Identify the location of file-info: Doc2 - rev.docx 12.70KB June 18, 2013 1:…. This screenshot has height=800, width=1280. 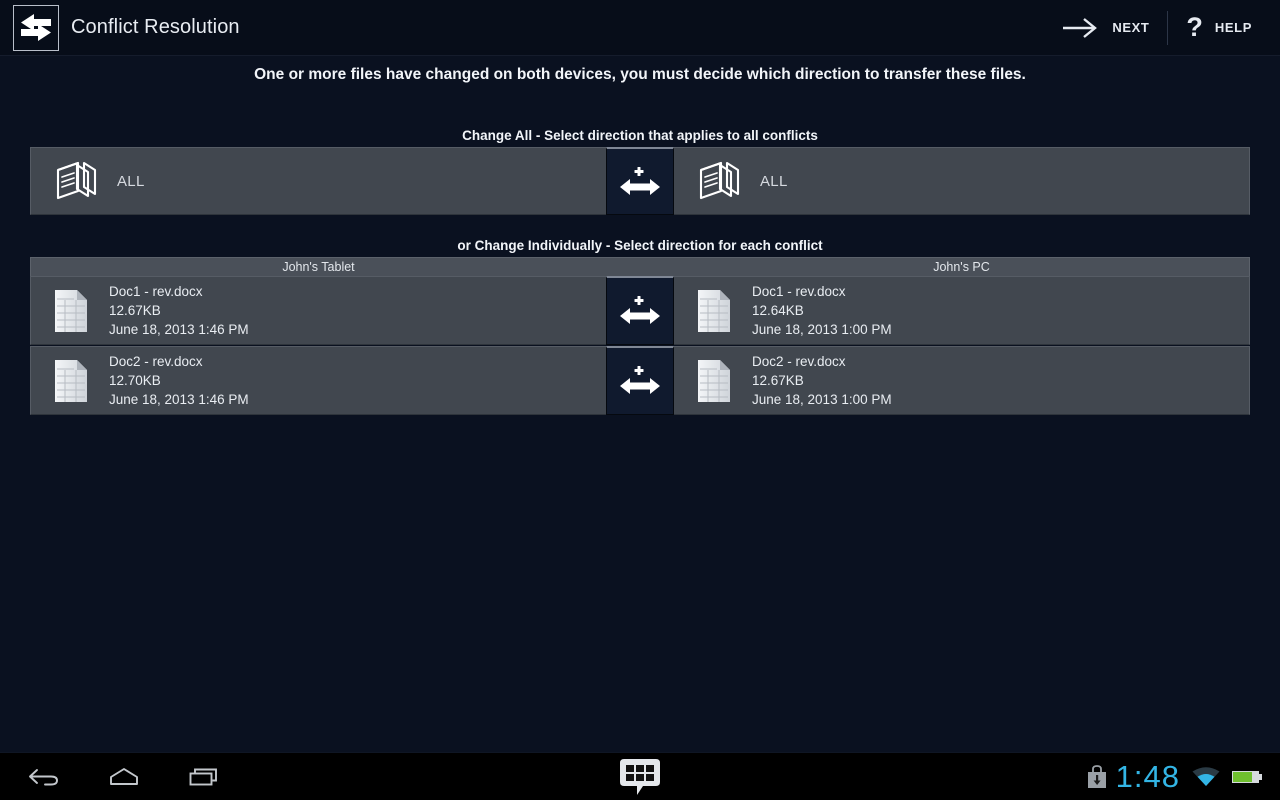
(179, 380).